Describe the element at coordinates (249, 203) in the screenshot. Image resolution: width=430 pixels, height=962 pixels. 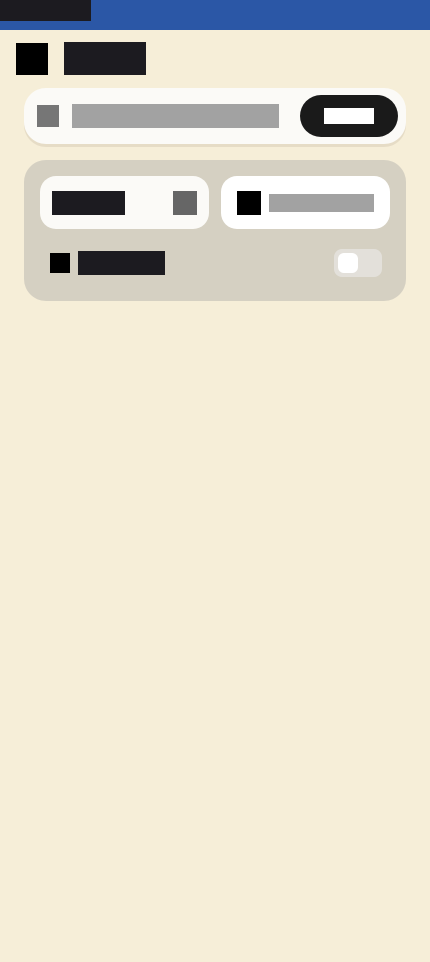
I see `filter-icon` at that location.